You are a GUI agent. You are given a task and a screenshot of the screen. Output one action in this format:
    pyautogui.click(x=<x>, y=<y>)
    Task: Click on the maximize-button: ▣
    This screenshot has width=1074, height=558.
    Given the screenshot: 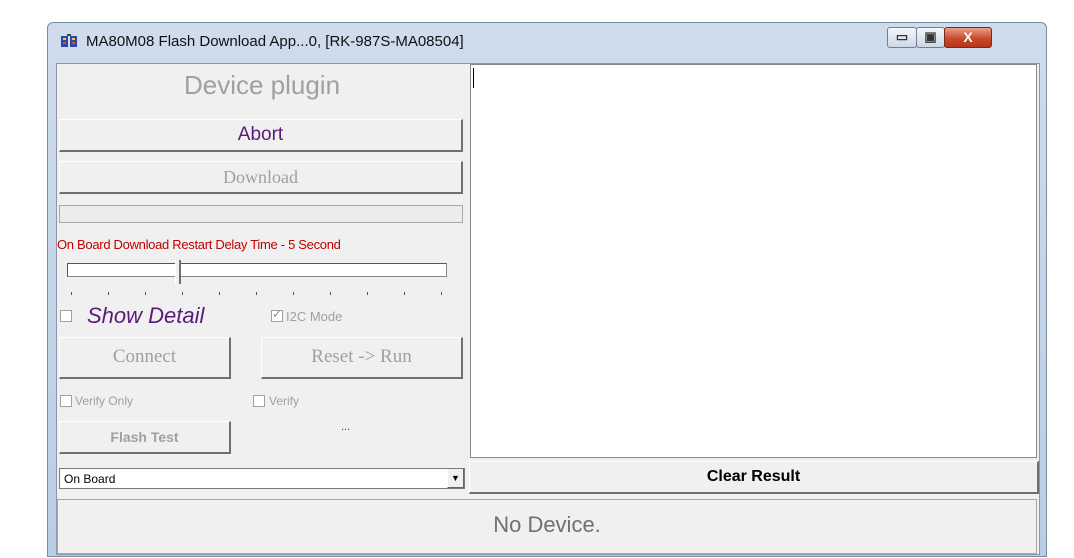 What is the action you would take?
    pyautogui.click(x=930, y=37)
    